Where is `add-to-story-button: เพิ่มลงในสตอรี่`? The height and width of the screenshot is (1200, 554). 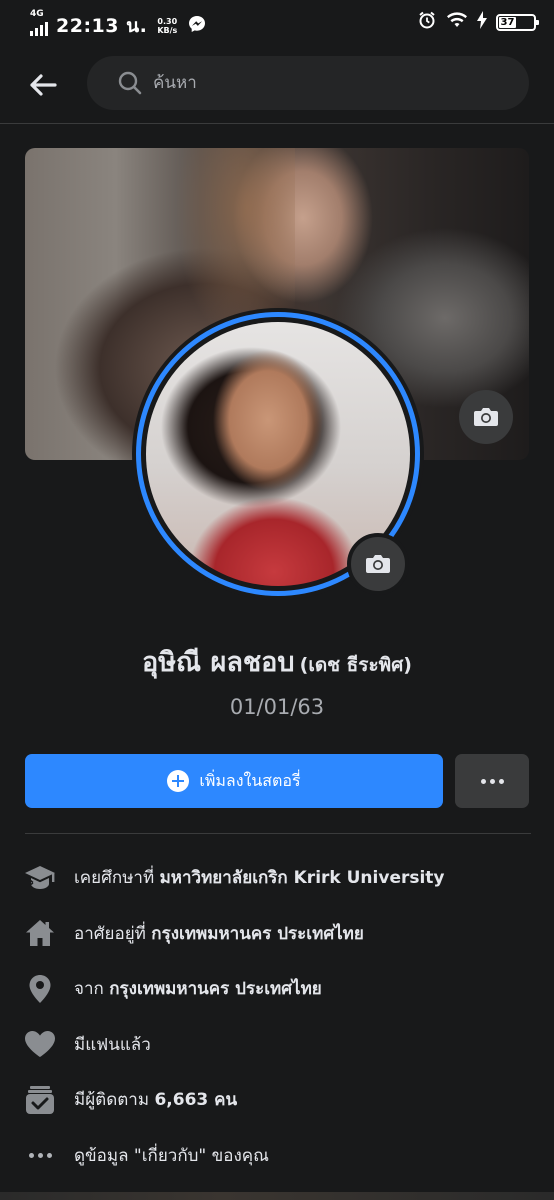 add-to-story-button: เพิ่มลงในสตอรี่ is located at coordinates (234, 781).